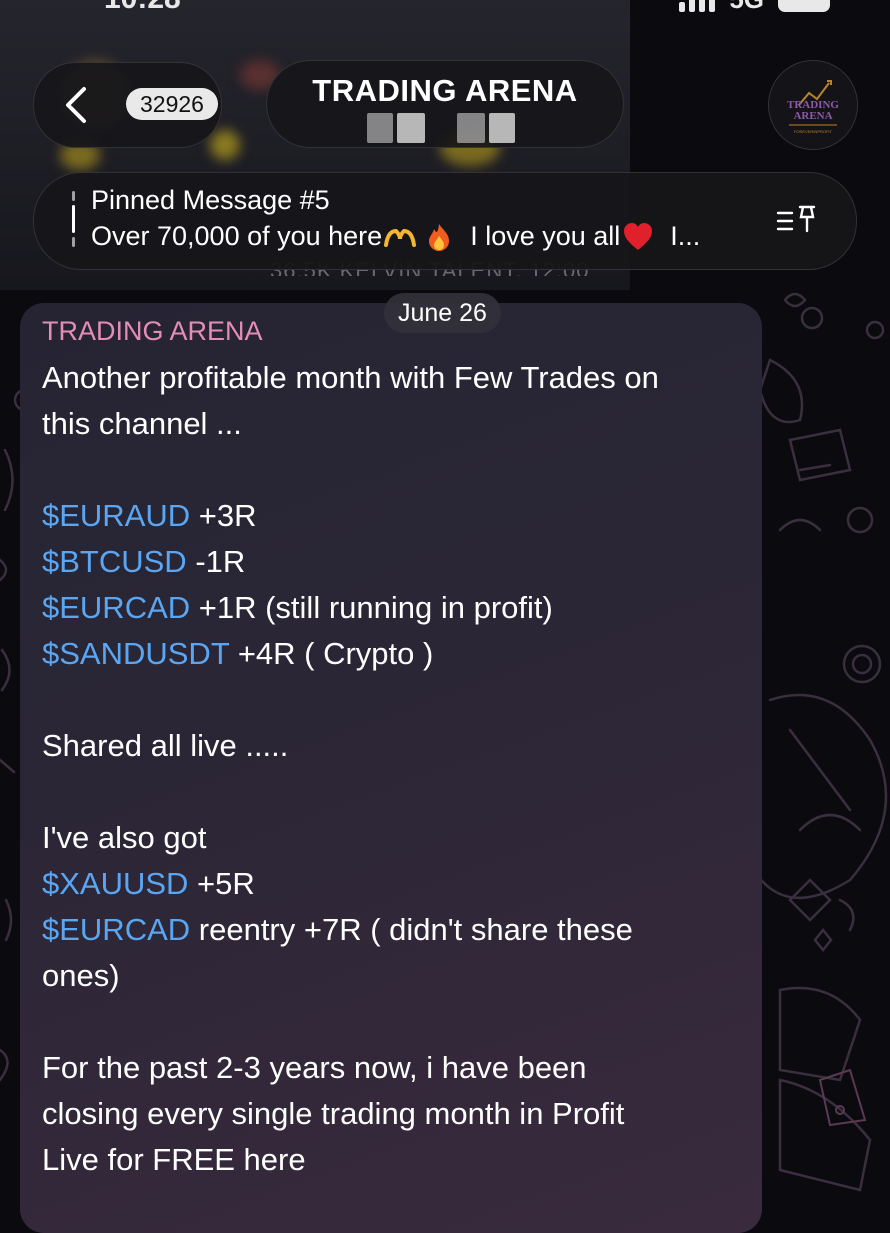 This screenshot has height=1233, width=890. I want to click on pinned-indicator, so click(73, 222).